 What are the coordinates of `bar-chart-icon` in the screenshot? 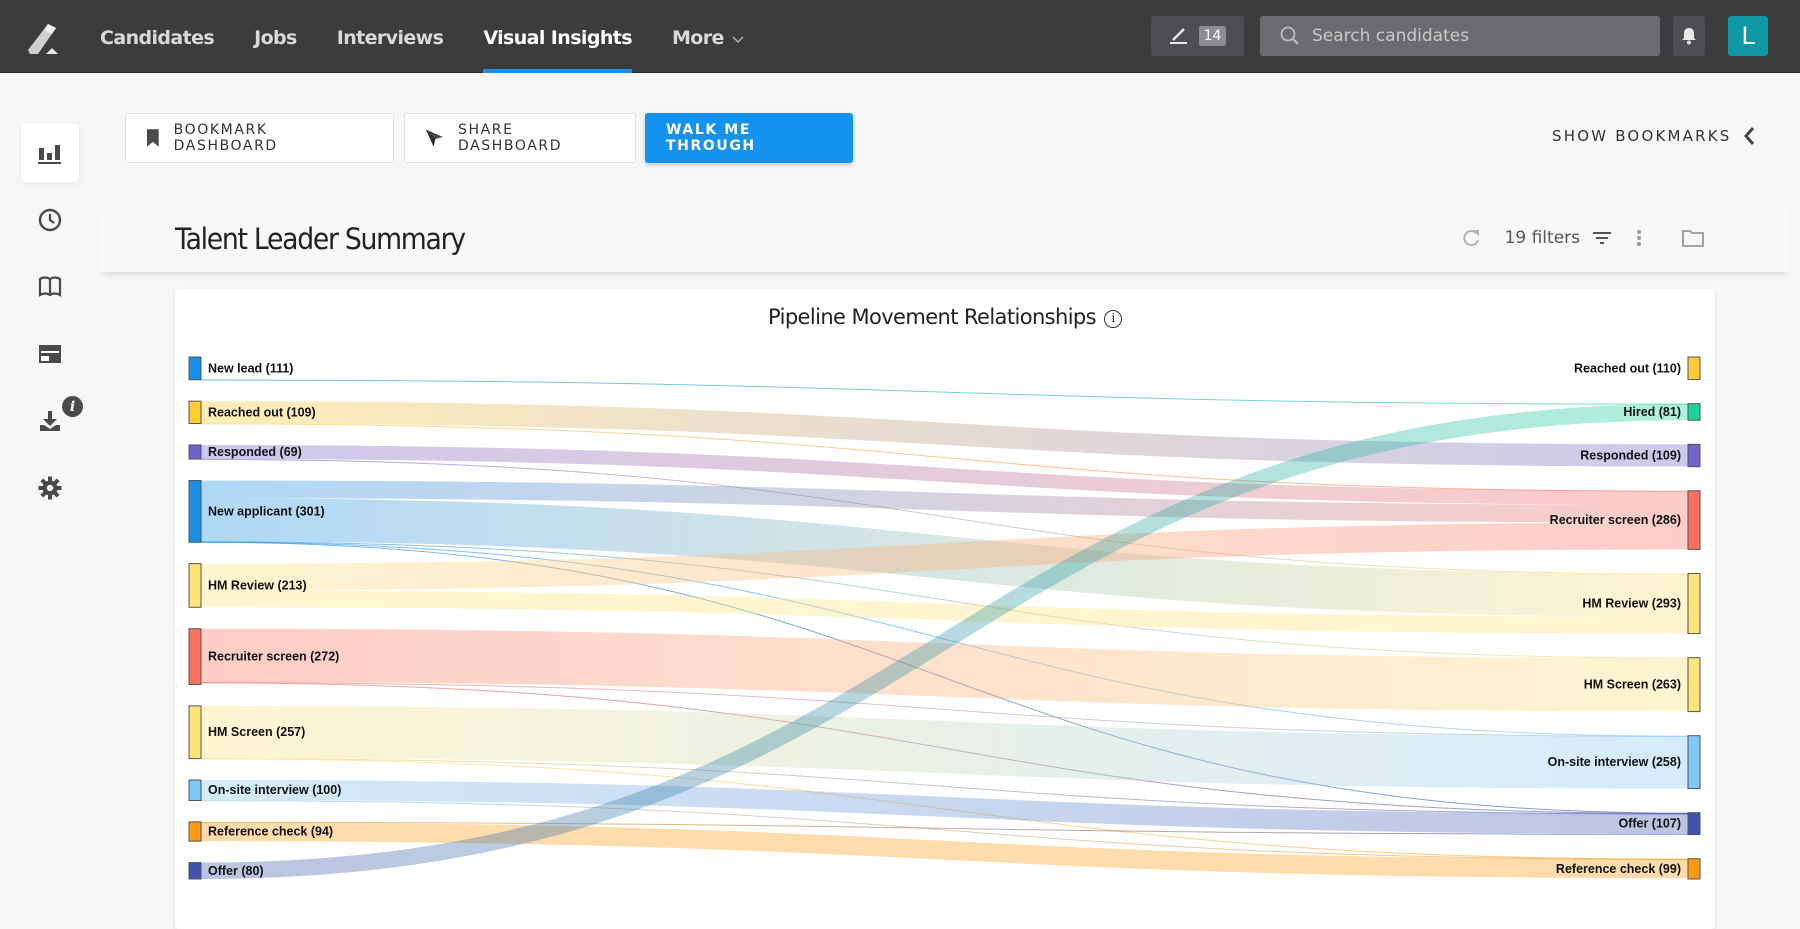 It's located at (49, 154).